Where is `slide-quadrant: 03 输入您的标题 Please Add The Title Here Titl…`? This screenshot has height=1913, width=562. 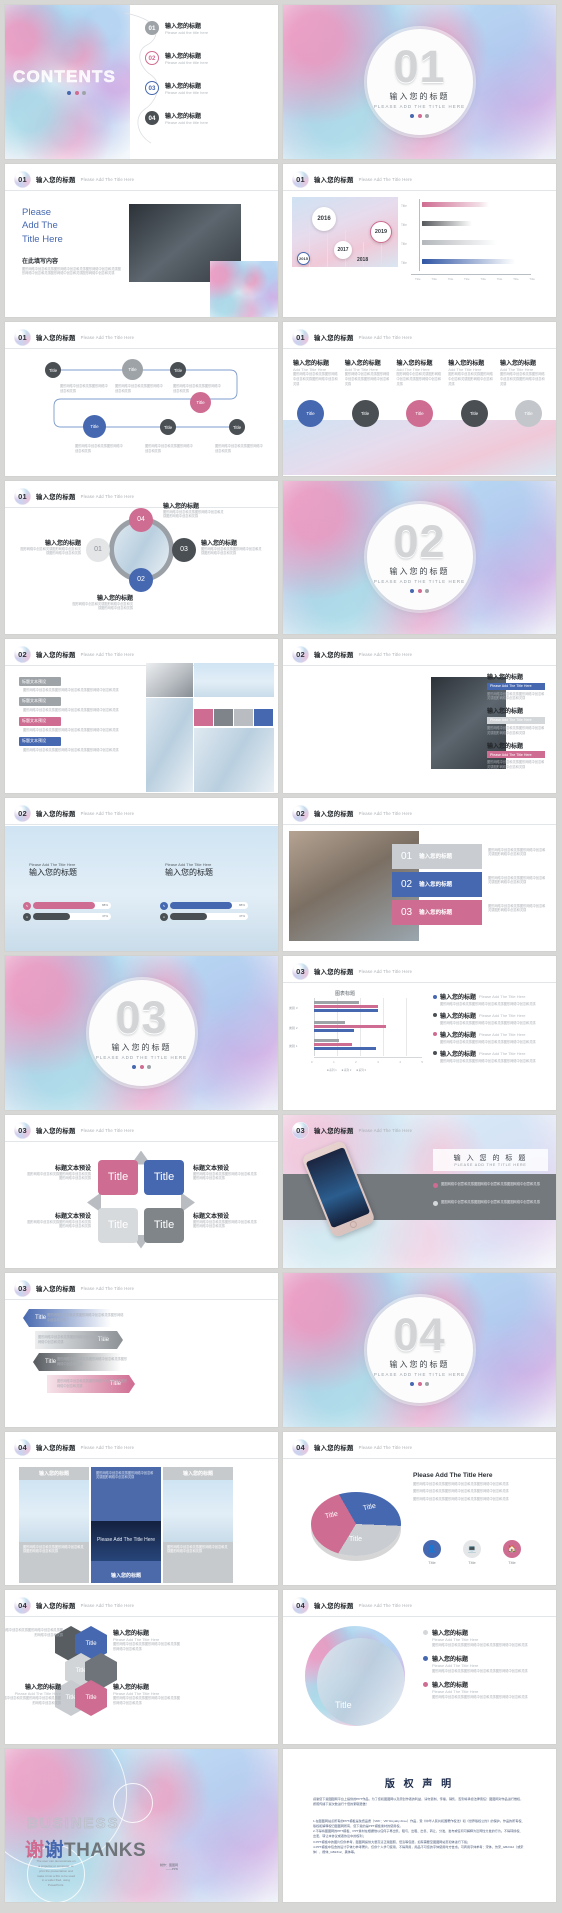 slide-quadrant: 03 输入您的标题 Please Add The Title Here Titl… is located at coordinates (141, 1191).